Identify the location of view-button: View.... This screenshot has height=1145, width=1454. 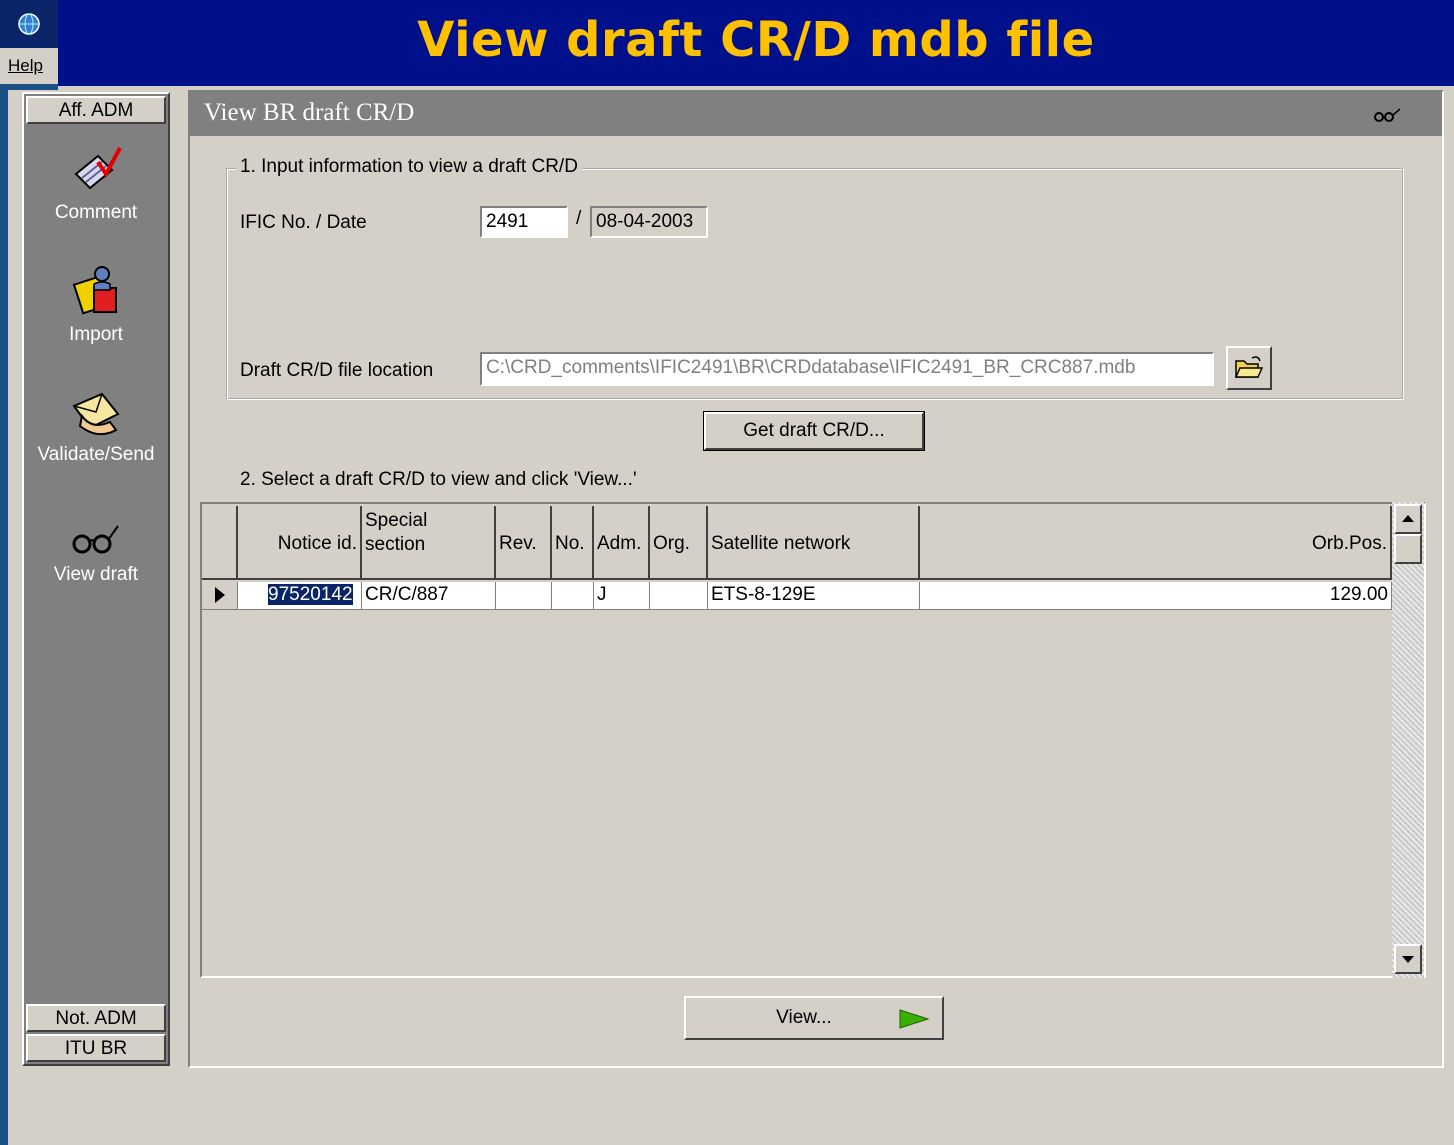
(814, 1018).